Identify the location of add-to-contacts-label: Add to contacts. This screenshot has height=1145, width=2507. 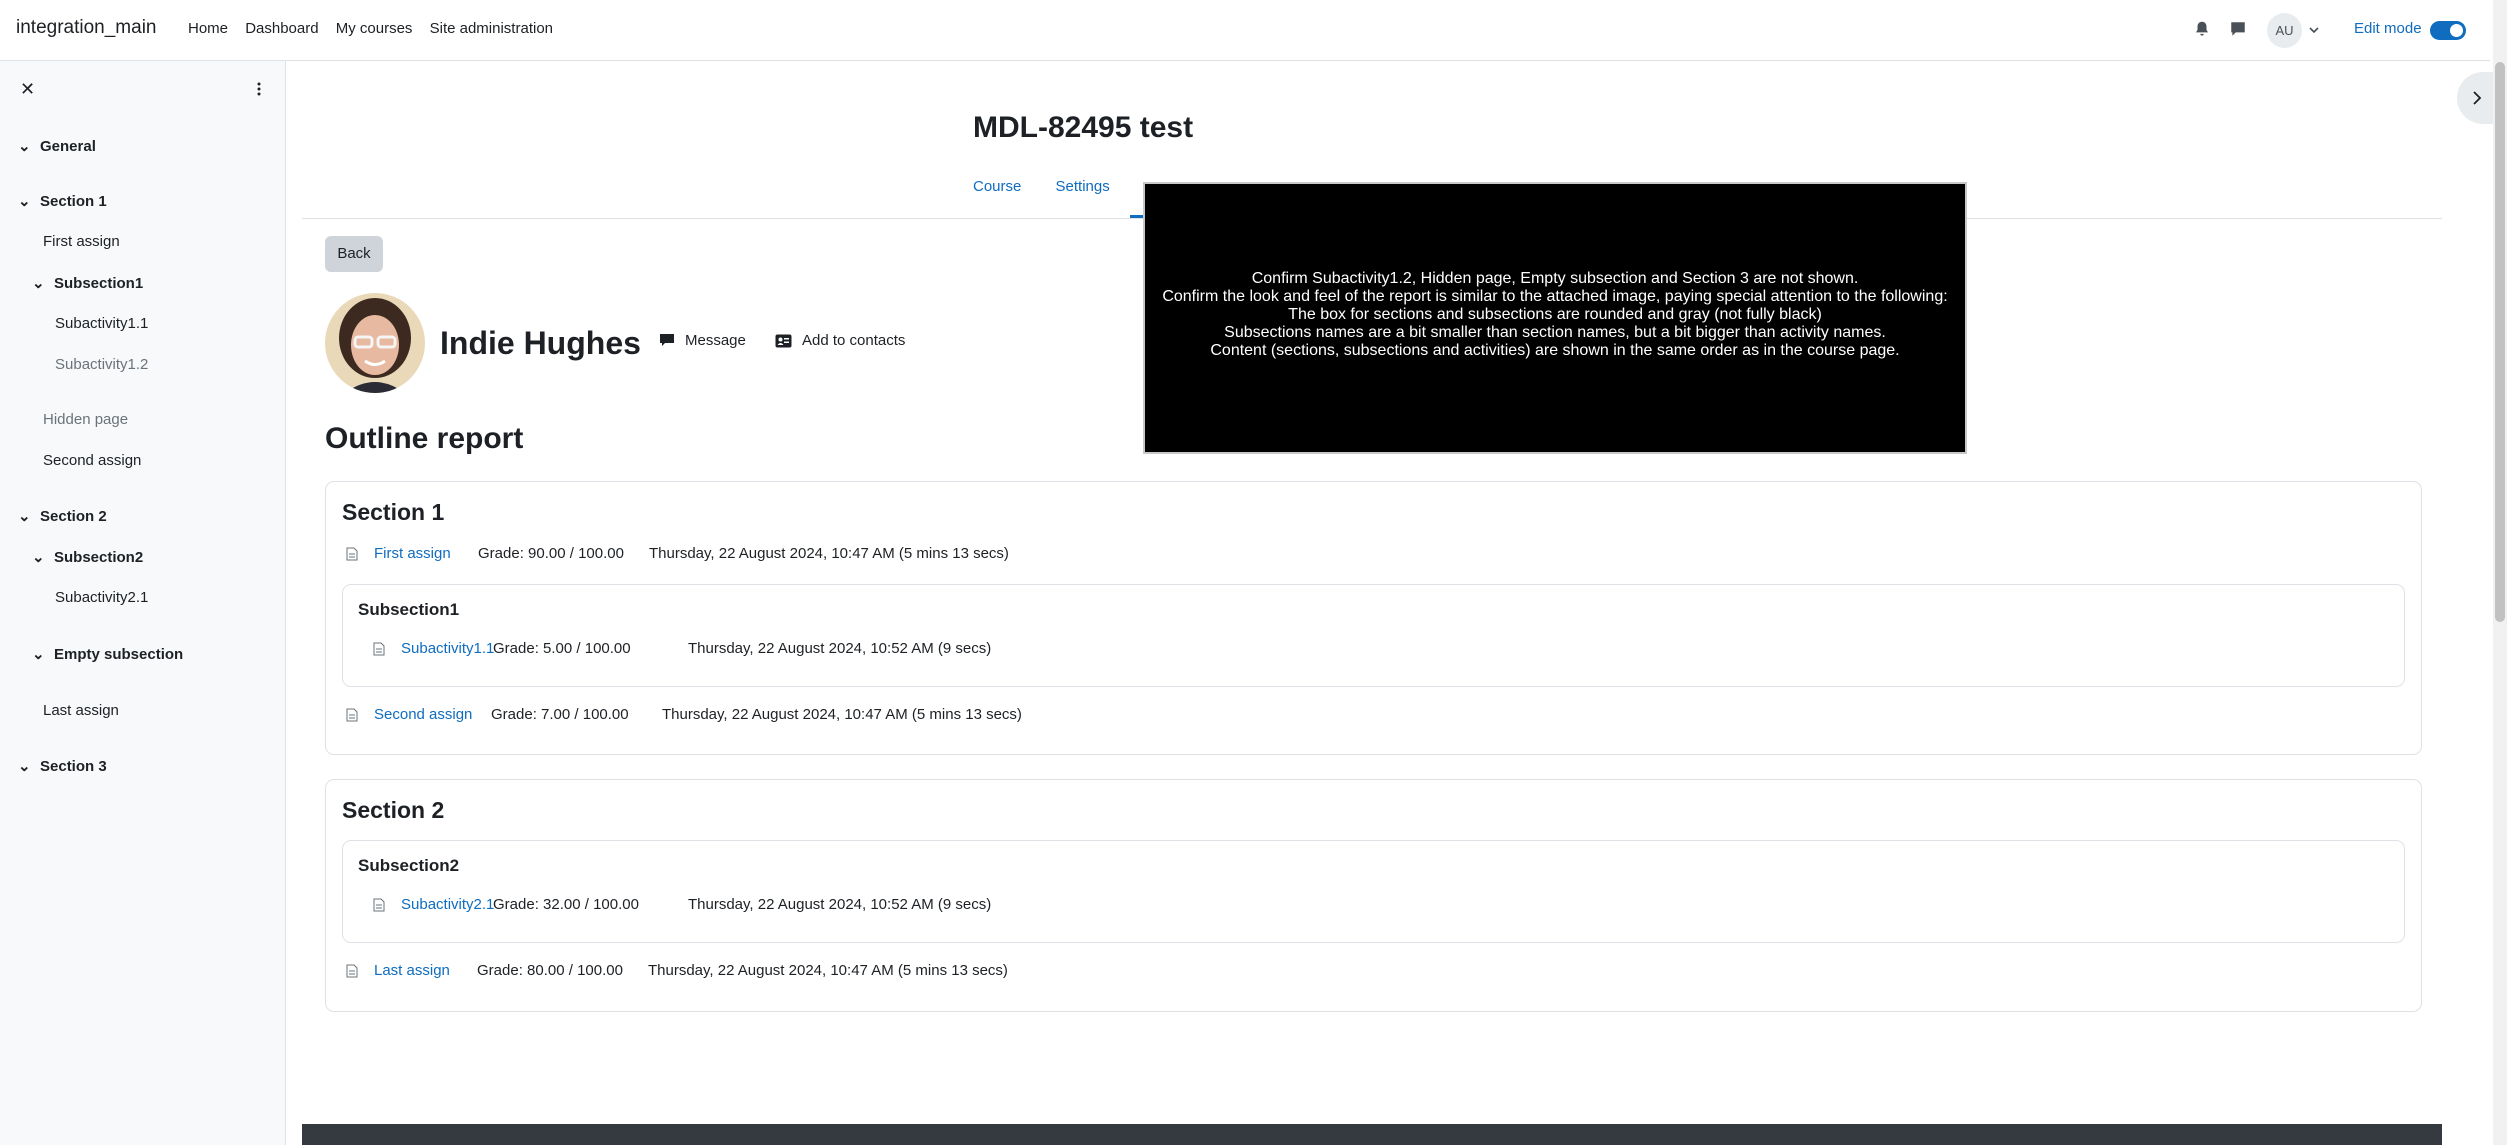
(854, 340).